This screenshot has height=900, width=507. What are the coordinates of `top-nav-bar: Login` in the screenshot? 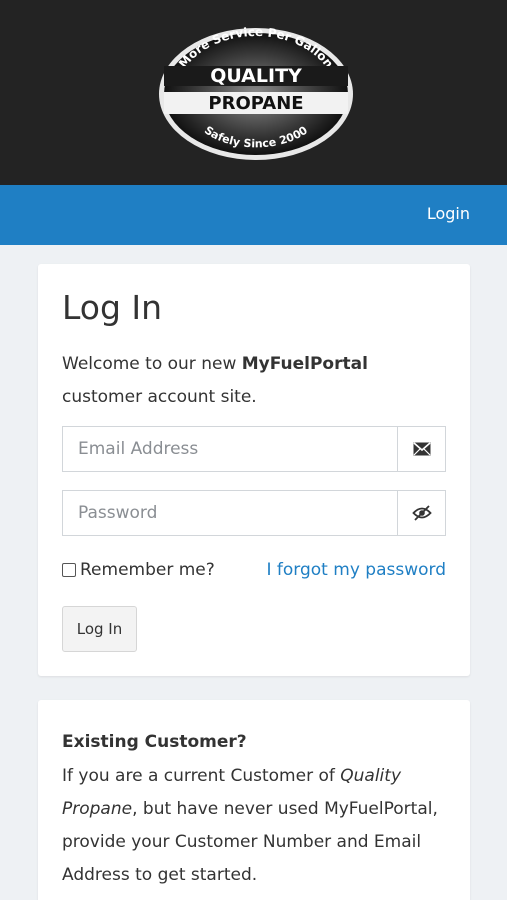 It's located at (253, 215).